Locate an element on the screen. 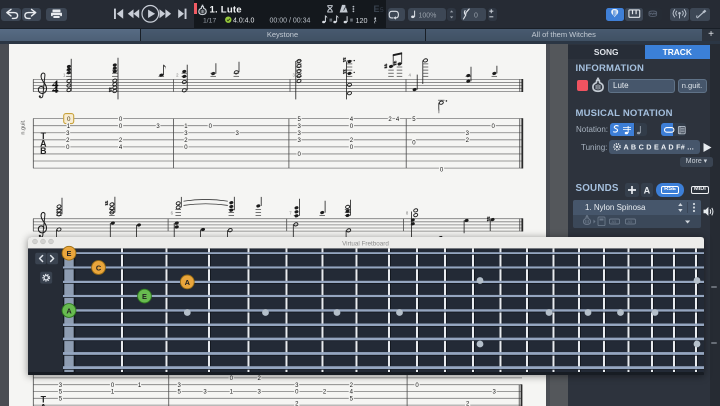  svg-text: 1. Lute is located at coordinates (226, 9).